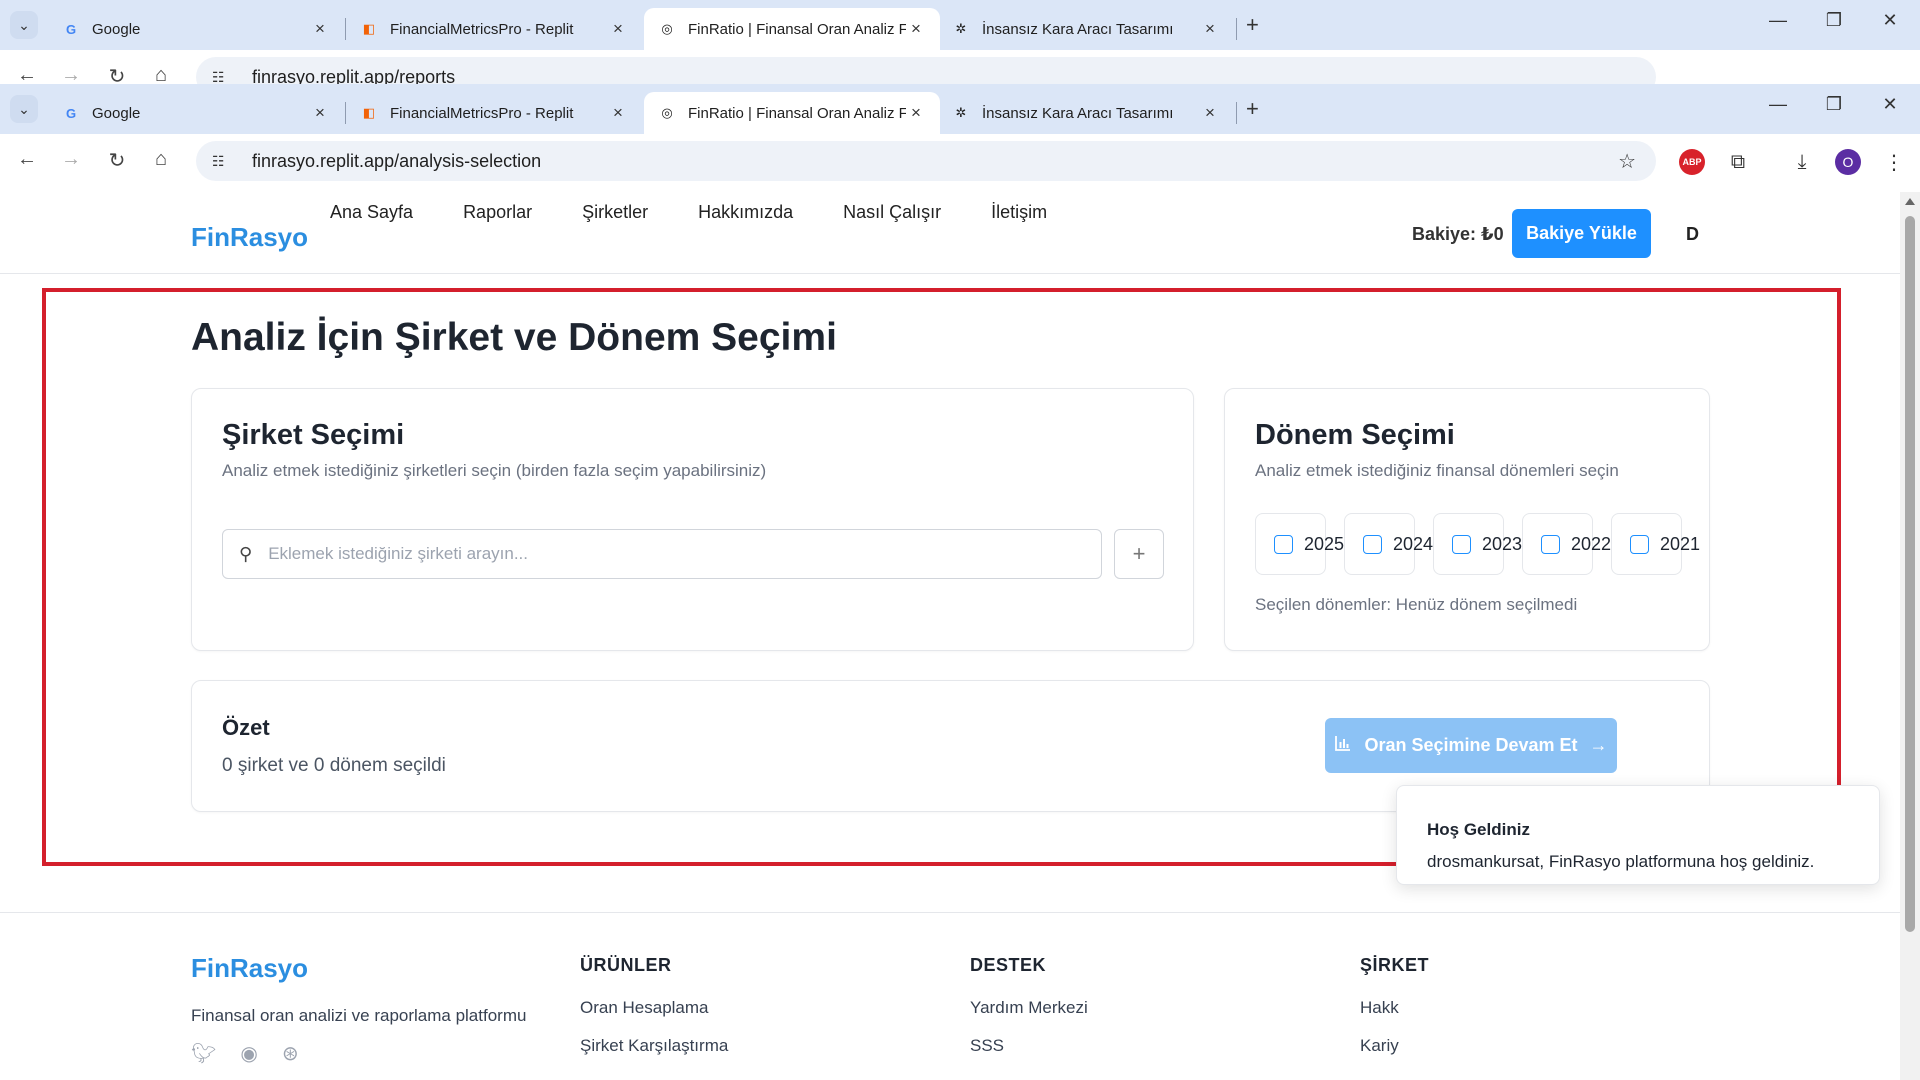 The width and height of the screenshot is (1920, 1080). What do you see at coordinates (203, 1053) in the screenshot?
I see `twitter-icon: 🐦︎` at bounding box center [203, 1053].